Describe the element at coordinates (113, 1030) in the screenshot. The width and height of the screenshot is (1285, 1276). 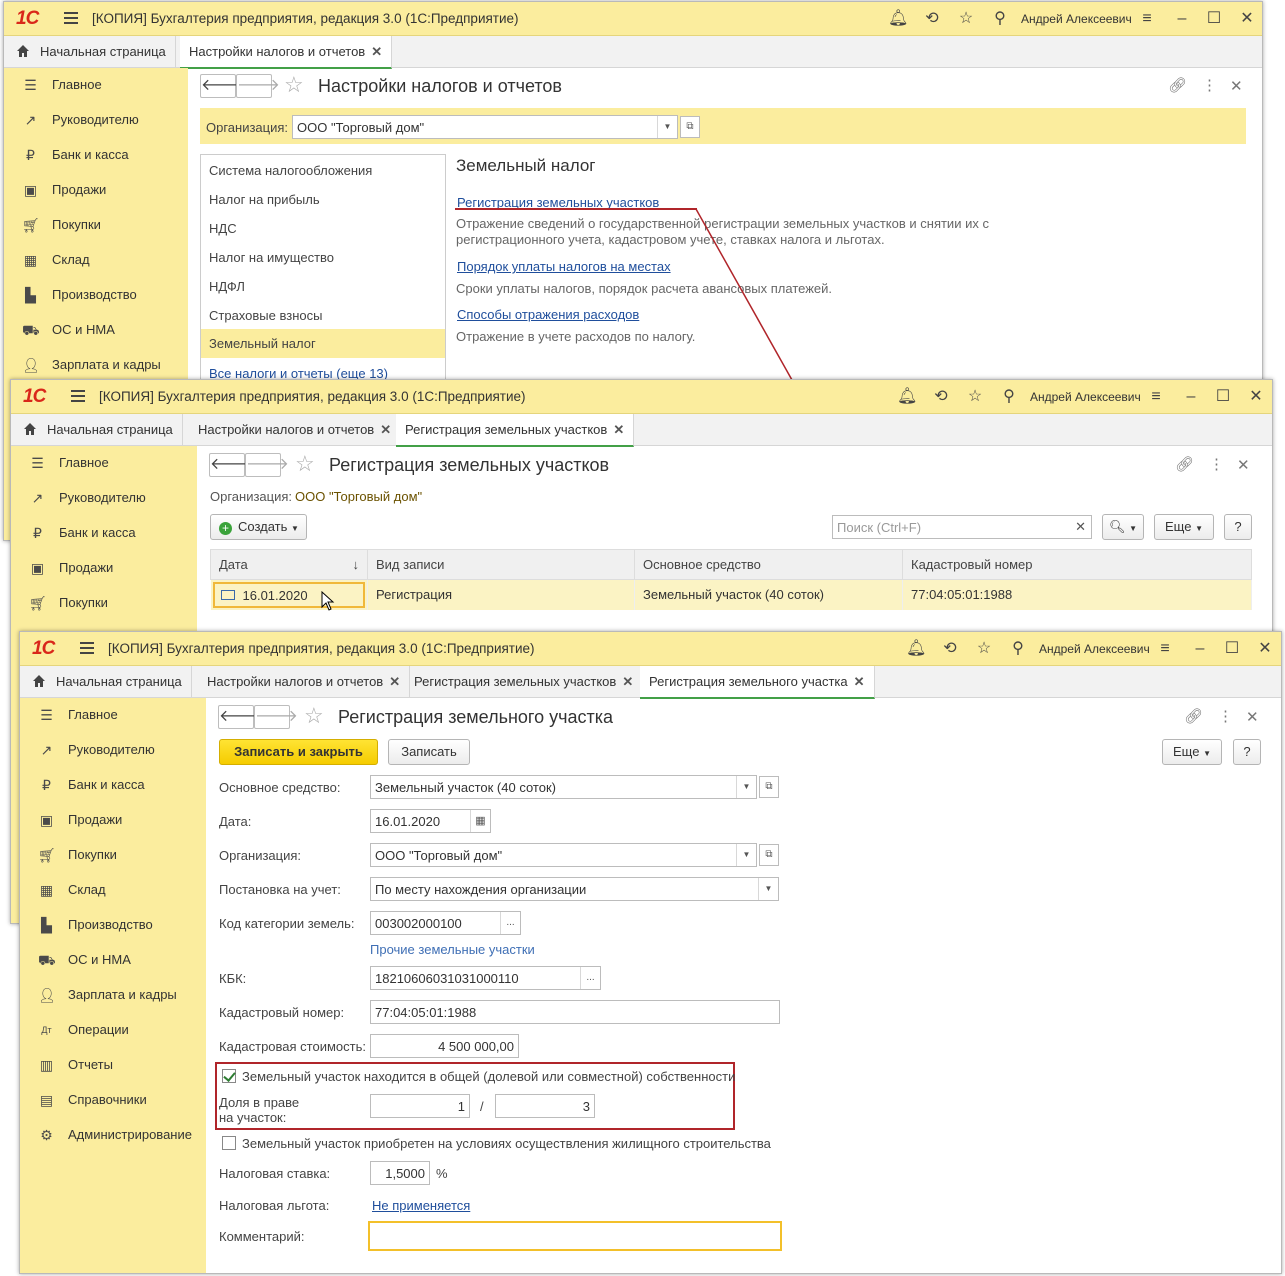
I see `sidebar-item-operations: Дт Операции` at that location.